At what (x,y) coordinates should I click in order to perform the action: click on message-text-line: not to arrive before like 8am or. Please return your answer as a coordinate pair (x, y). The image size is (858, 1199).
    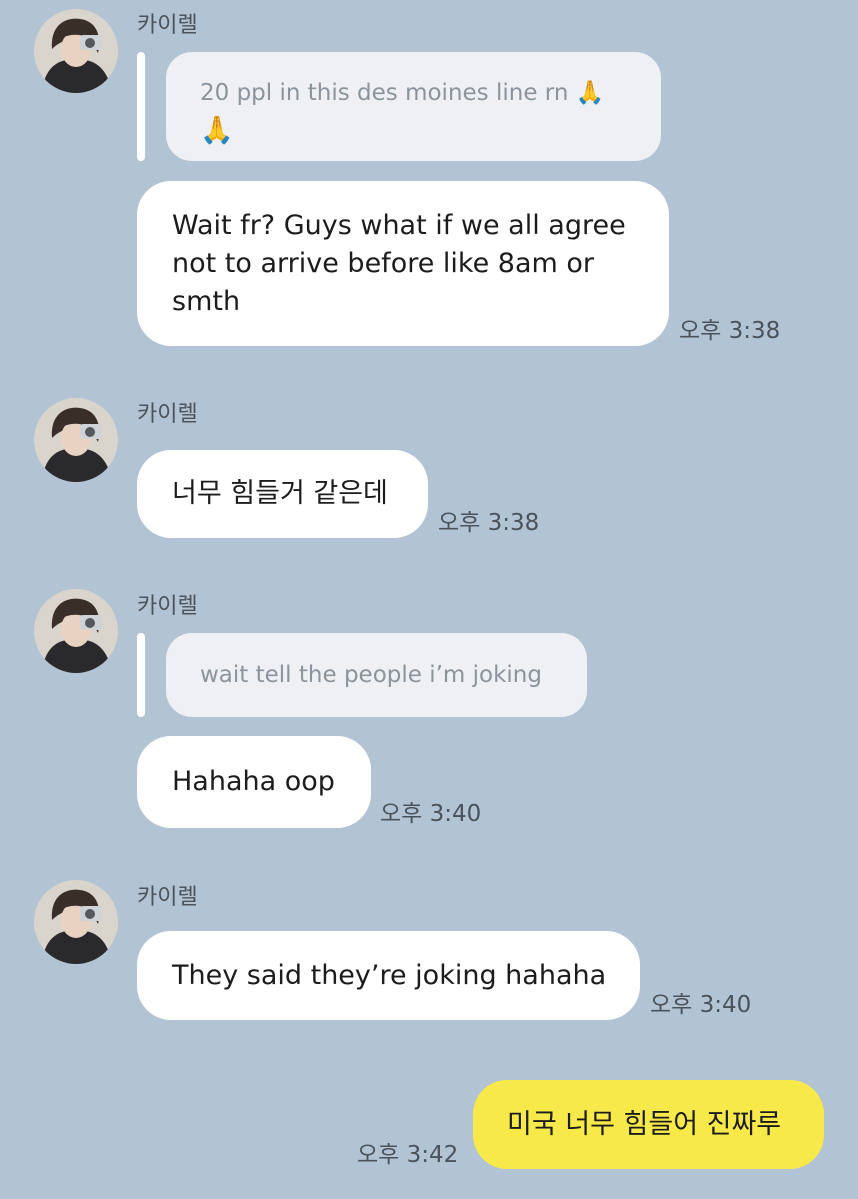
    Looking at the image, I should click on (383, 263).